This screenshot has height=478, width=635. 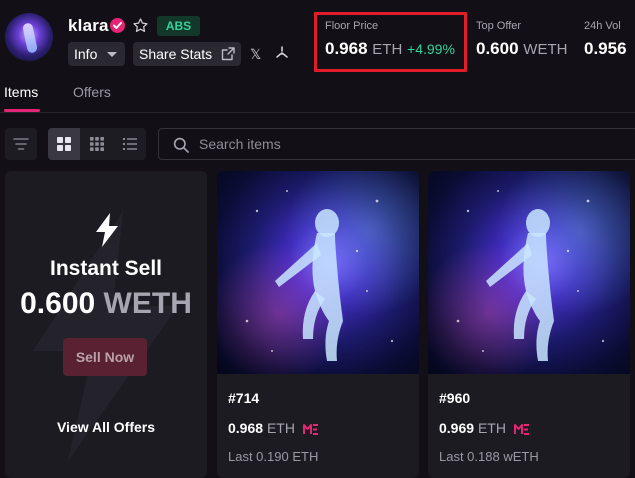 What do you see at coordinates (545, 49) in the screenshot?
I see `top-offer-unit: WETH` at bounding box center [545, 49].